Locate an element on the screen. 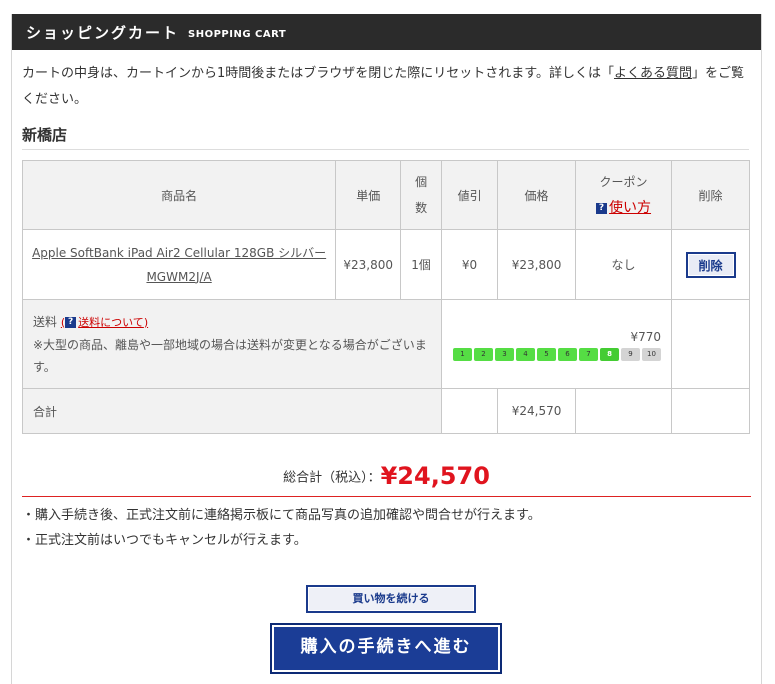 Image resolution: width=775 pixels, height=684 pixels. price-cell: ¥23,800 is located at coordinates (537, 264).